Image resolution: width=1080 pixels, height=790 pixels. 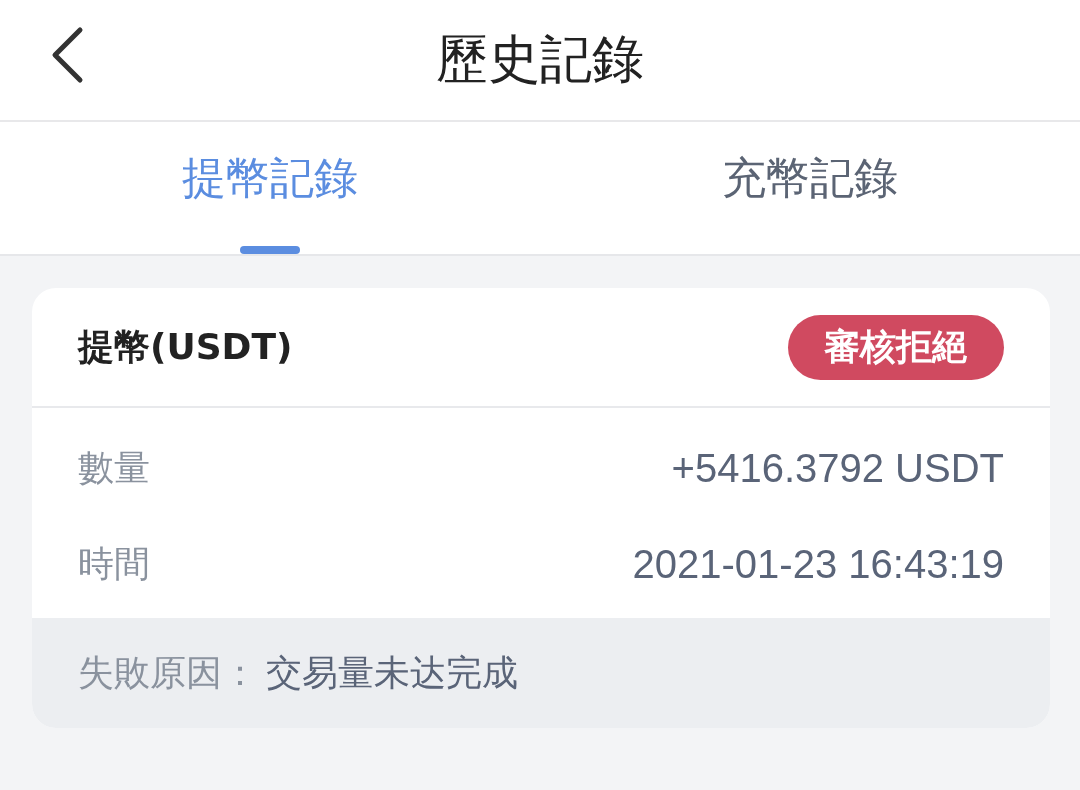 What do you see at coordinates (168, 672) in the screenshot?
I see `failure-label: 失敗原因：` at bounding box center [168, 672].